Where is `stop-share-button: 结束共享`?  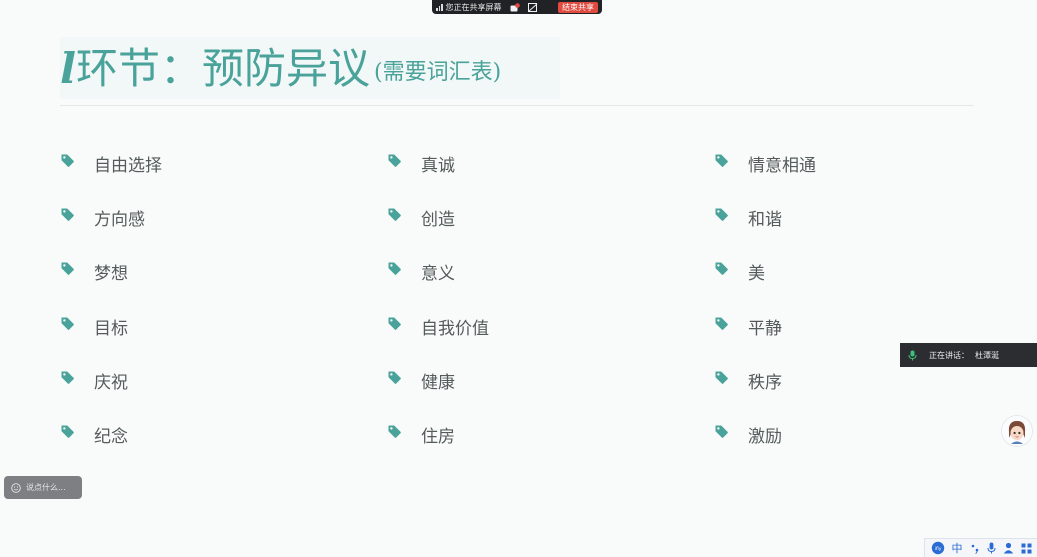
stop-share-button: 结束共享 is located at coordinates (578, 7).